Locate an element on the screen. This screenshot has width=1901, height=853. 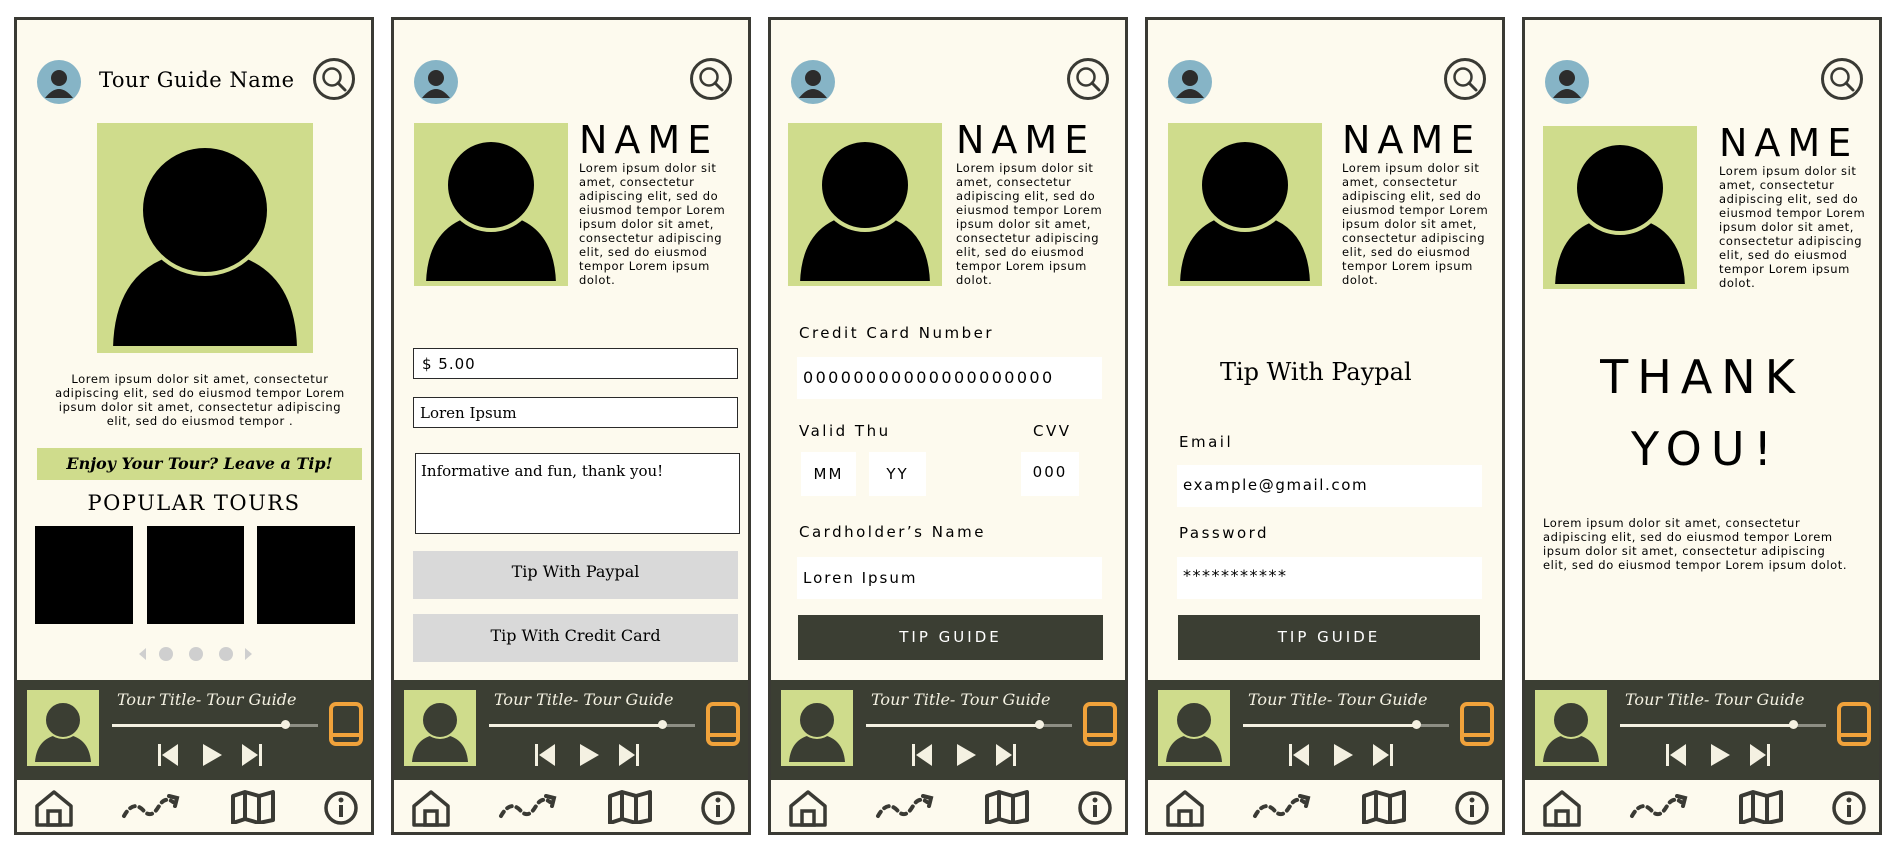
tip-with-credit-card-button: Tip With Credit Card is located at coordinates (575, 638).